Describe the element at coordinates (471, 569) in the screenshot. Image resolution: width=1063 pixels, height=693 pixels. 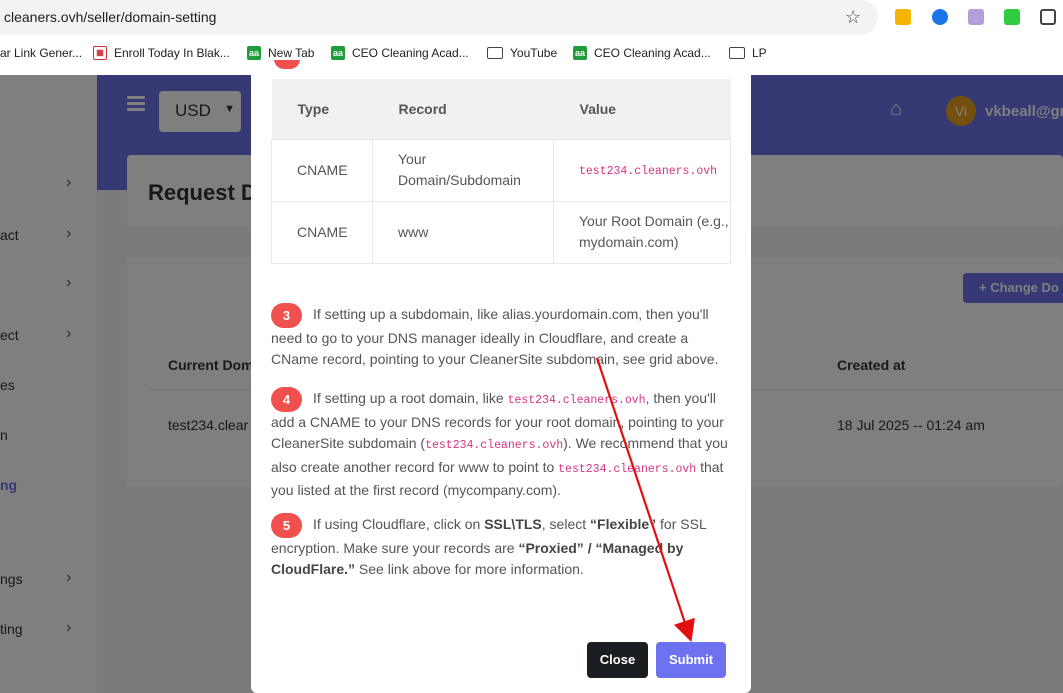
I see `step-text: See link above for more information.` at that location.